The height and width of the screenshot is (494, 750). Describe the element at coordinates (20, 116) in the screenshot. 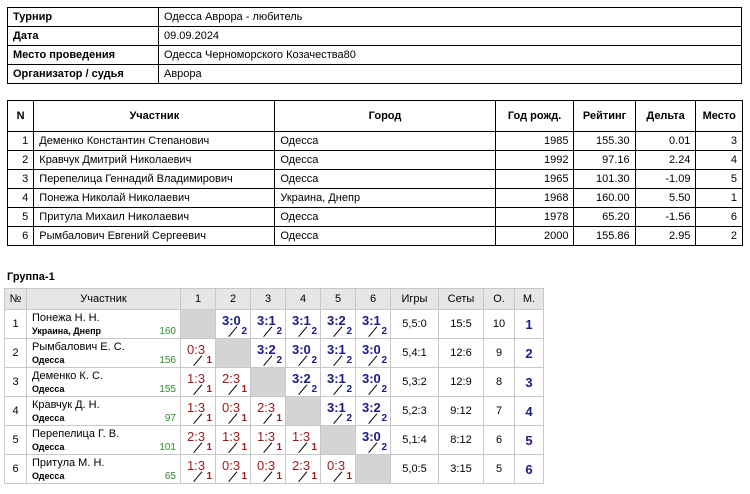

I see `participants-header: N` at that location.